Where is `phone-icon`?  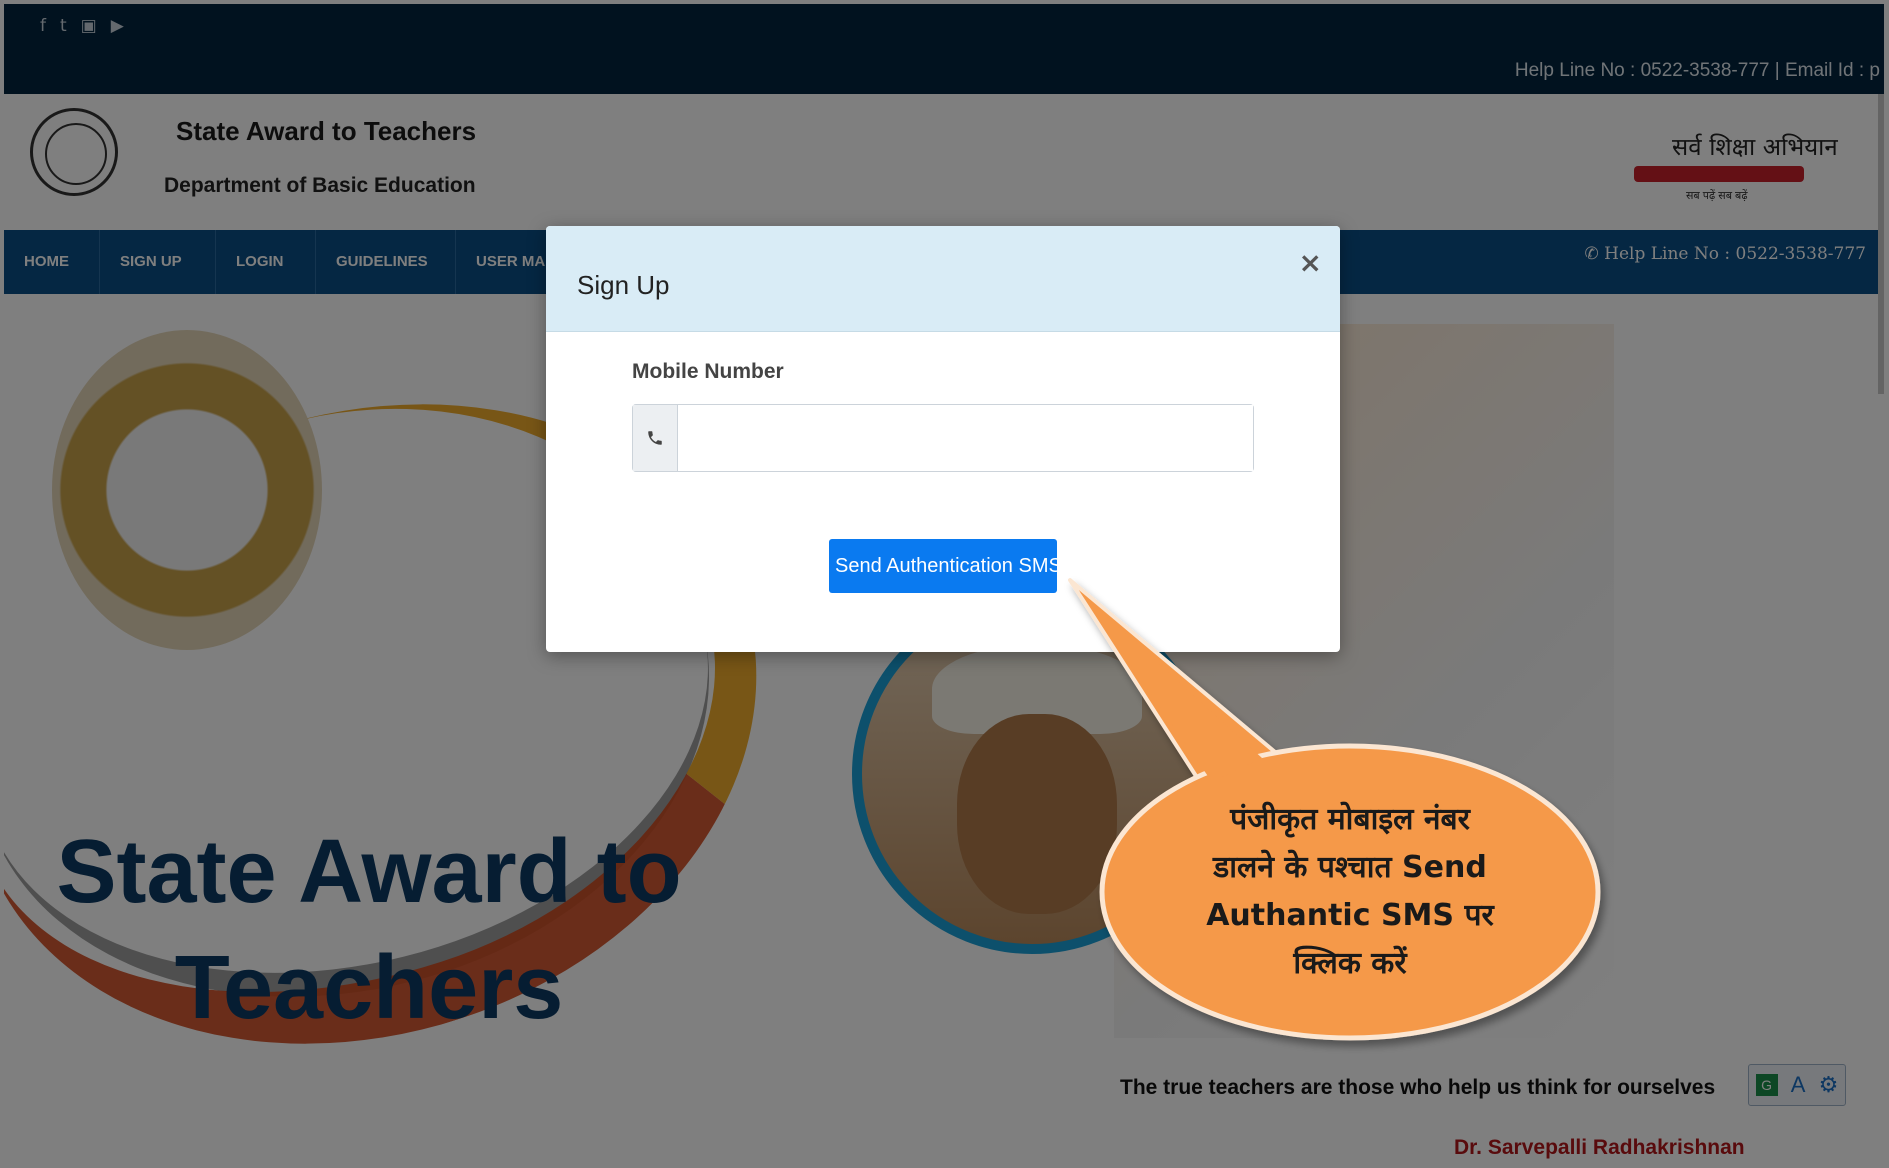 phone-icon is located at coordinates (655, 438).